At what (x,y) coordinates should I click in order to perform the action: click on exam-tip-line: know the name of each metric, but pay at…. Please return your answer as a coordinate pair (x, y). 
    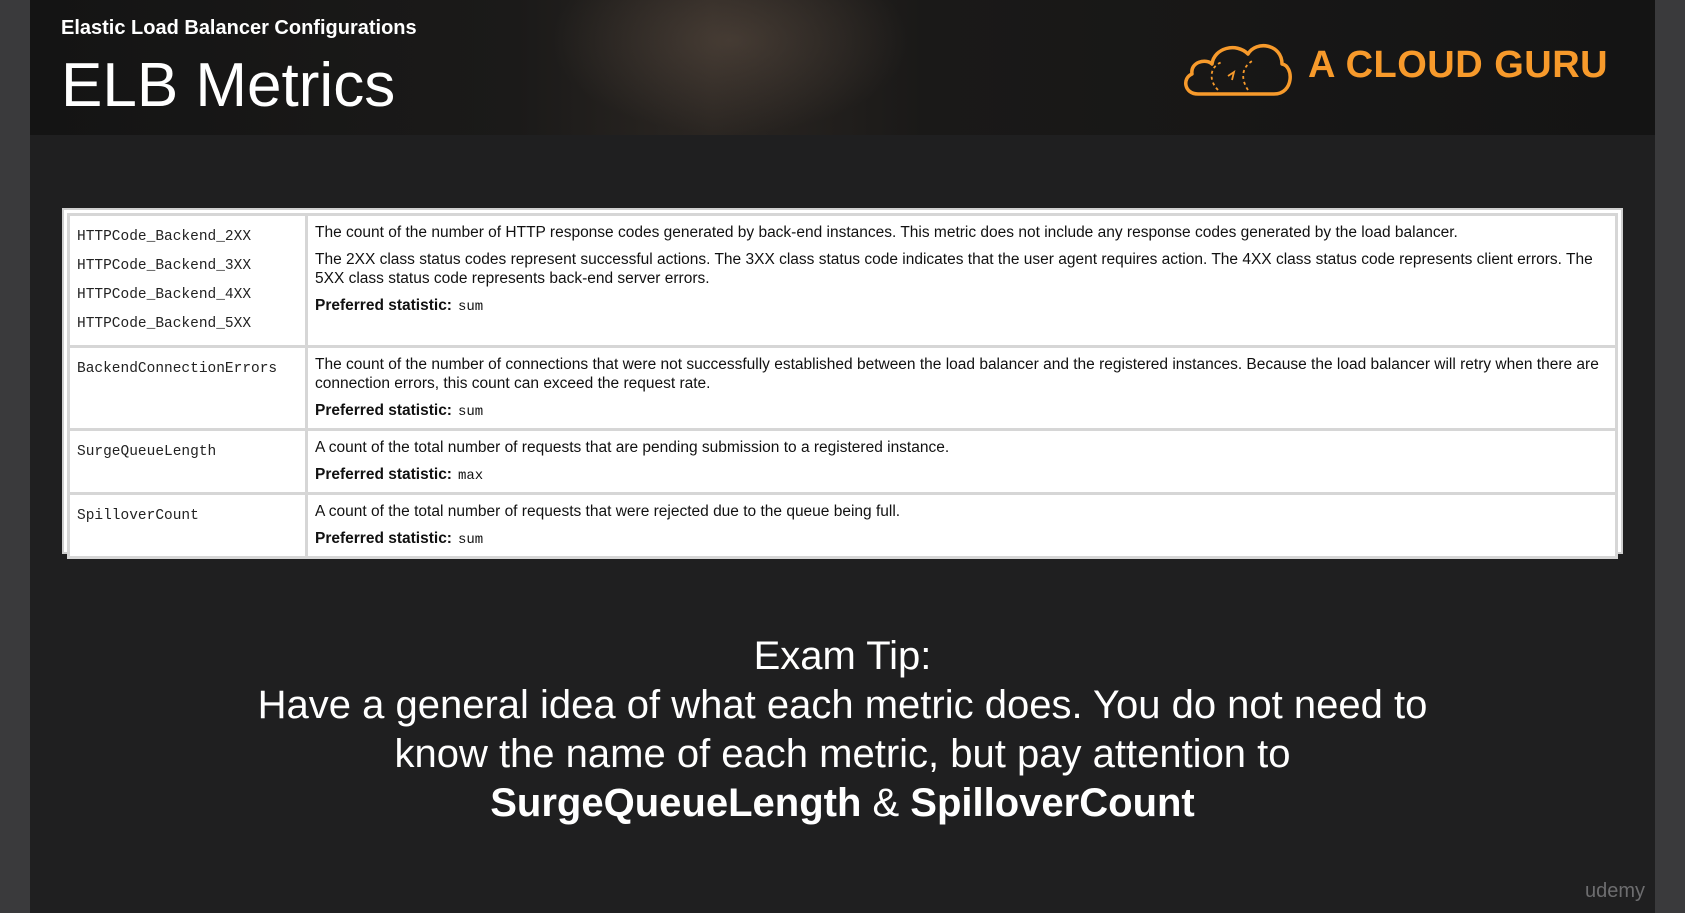
    Looking at the image, I should click on (842, 754).